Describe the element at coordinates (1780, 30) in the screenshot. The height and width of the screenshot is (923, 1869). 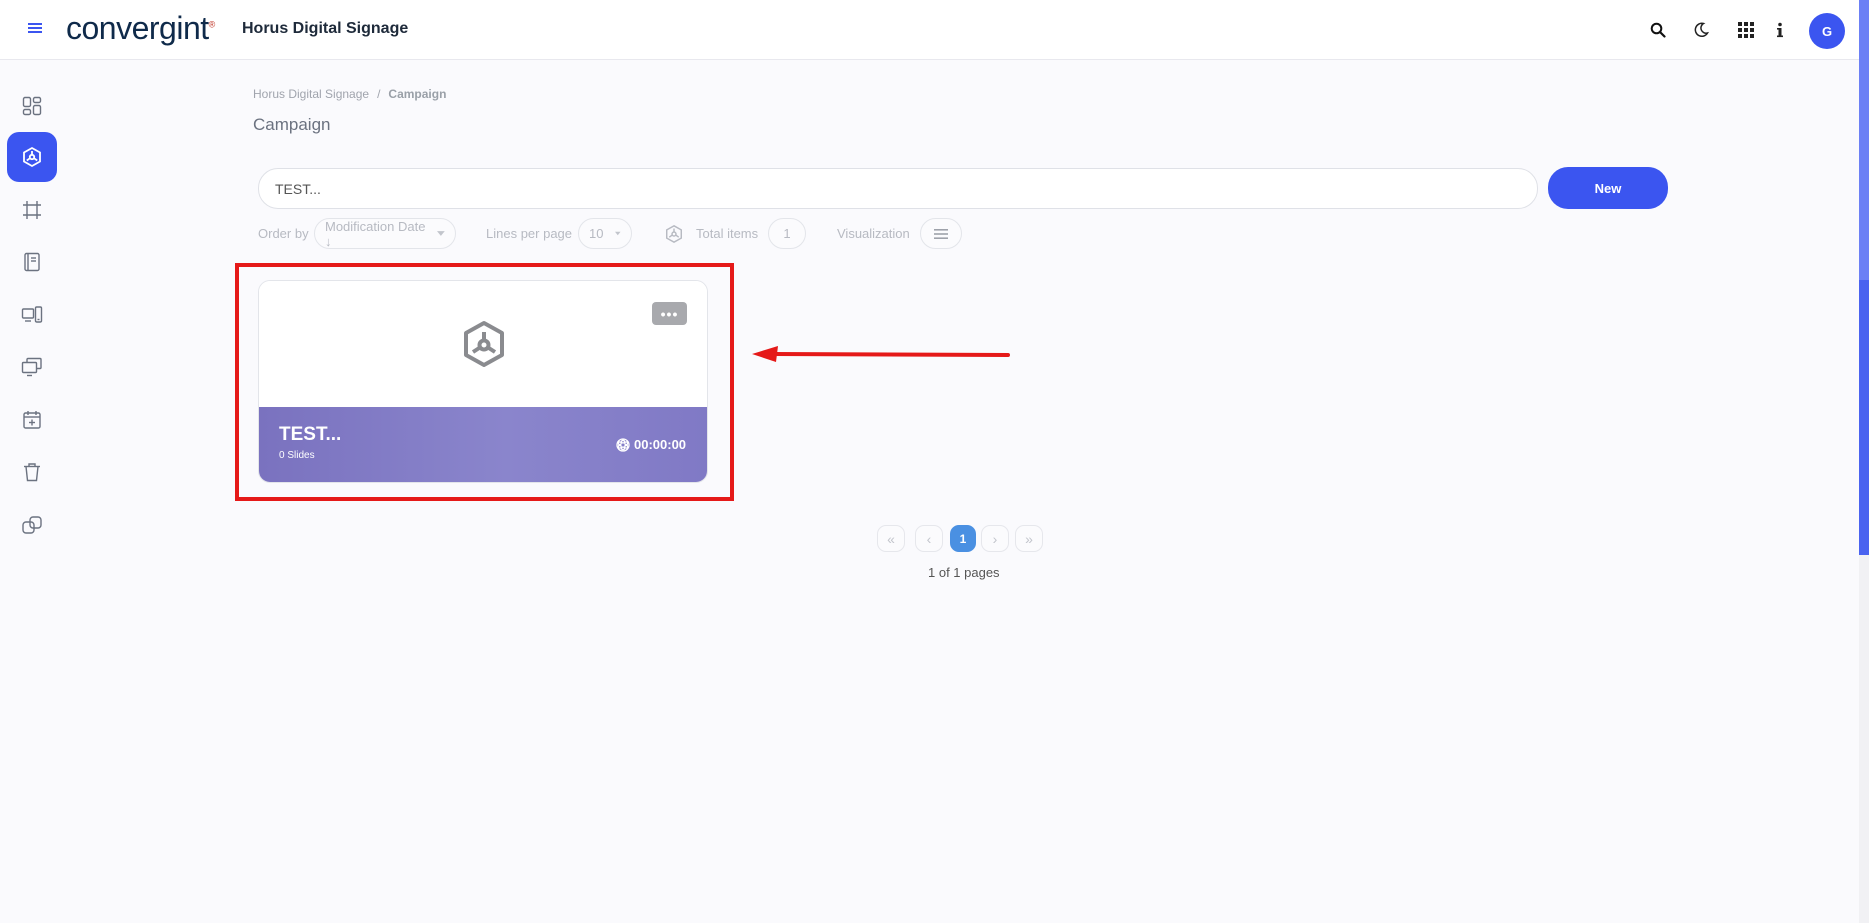
I see `info-icon` at that location.